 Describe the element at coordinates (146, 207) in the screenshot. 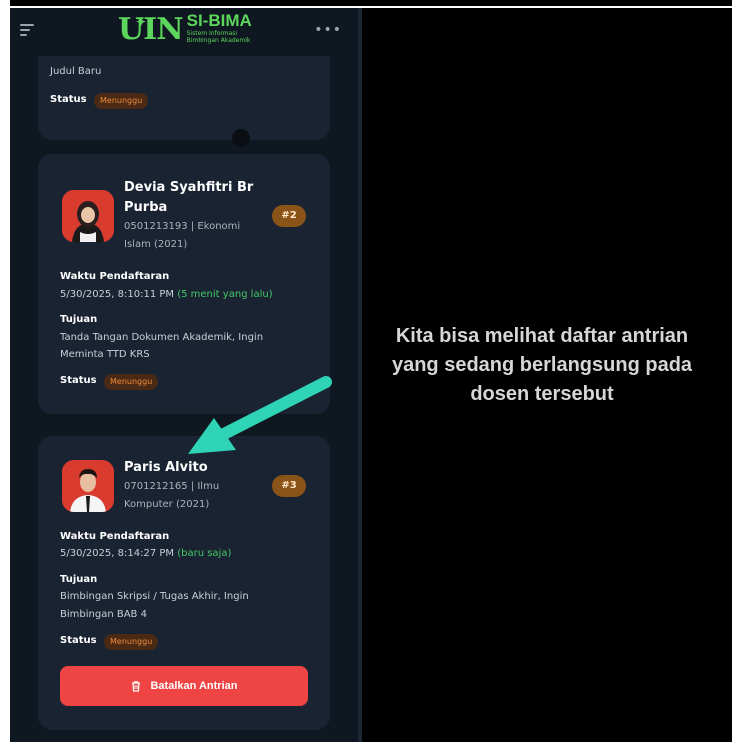

I see `student-name: Purba` at that location.